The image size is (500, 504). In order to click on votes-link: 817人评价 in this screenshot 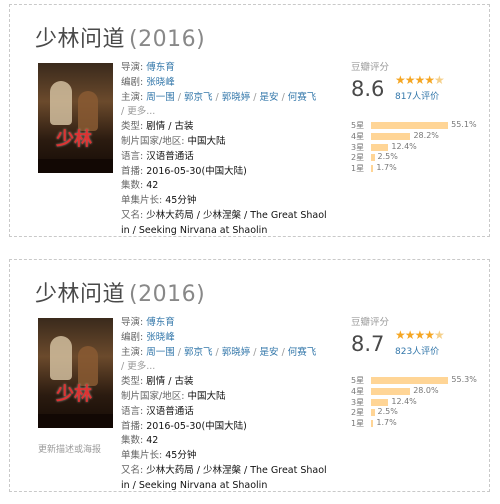, I will do `click(417, 95)`.